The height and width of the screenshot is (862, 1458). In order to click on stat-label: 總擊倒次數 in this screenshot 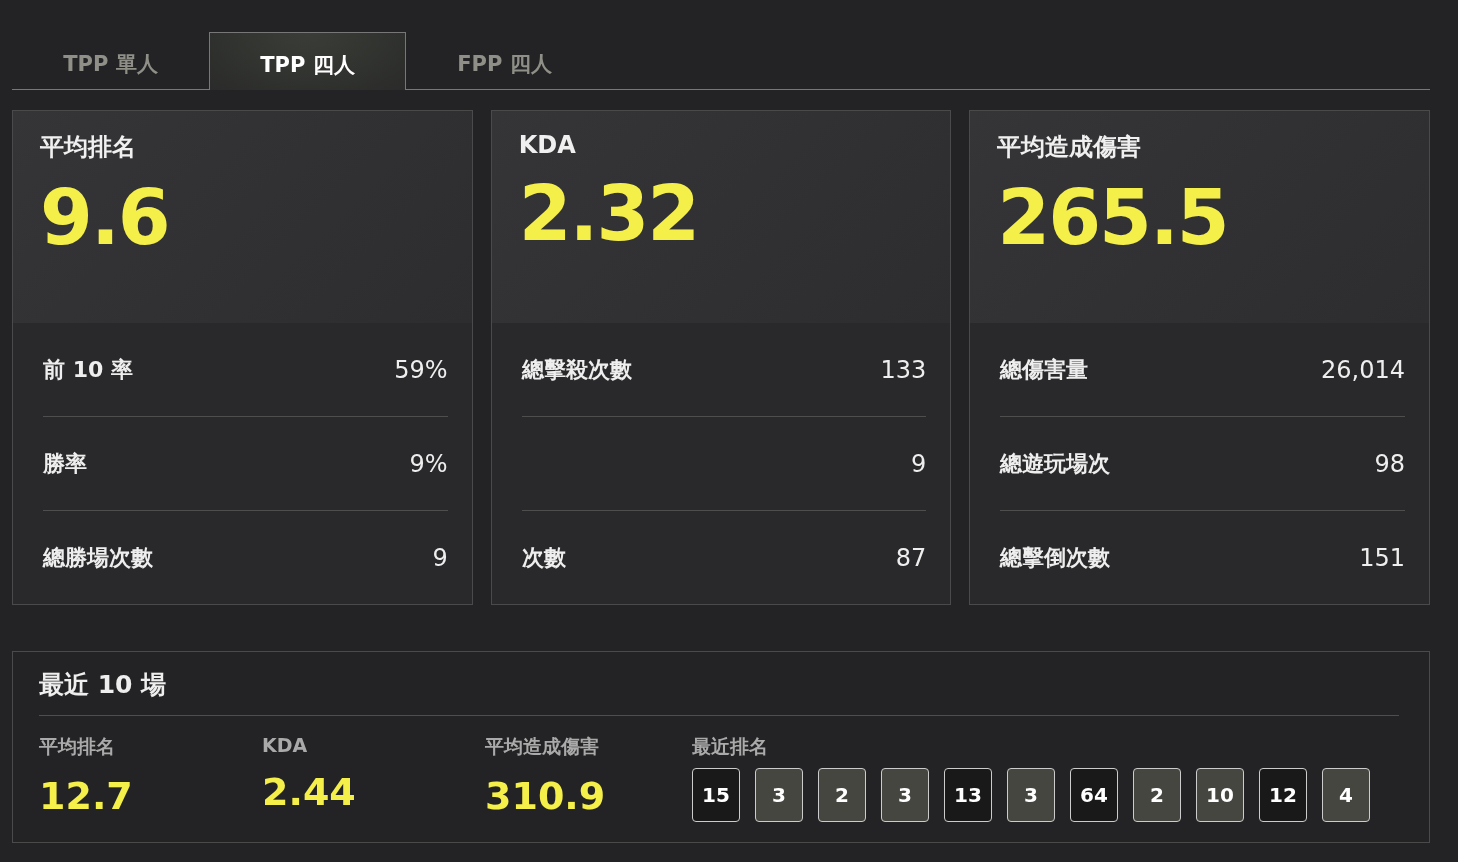, I will do `click(1055, 557)`.